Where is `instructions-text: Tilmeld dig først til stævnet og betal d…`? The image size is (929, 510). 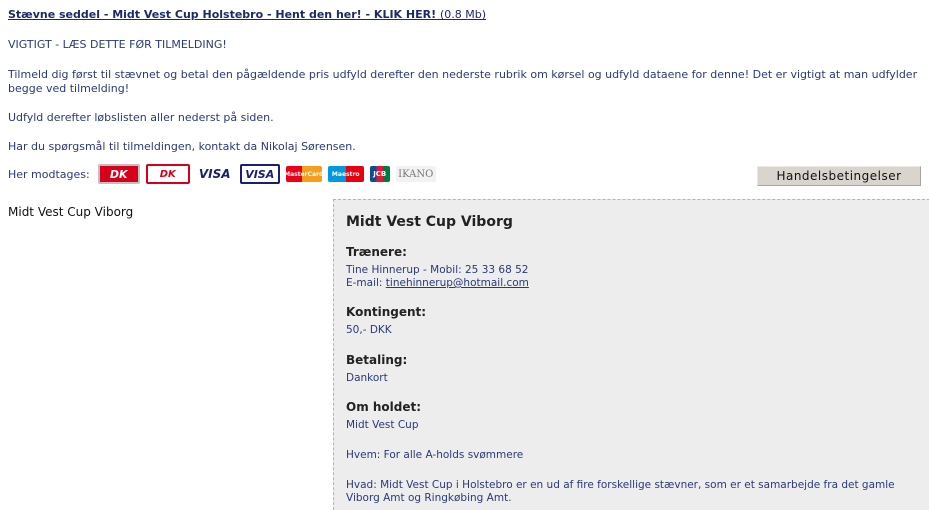
instructions-text: Tilmeld dig først til stævnet og betal d… is located at coordinates (463, 81).